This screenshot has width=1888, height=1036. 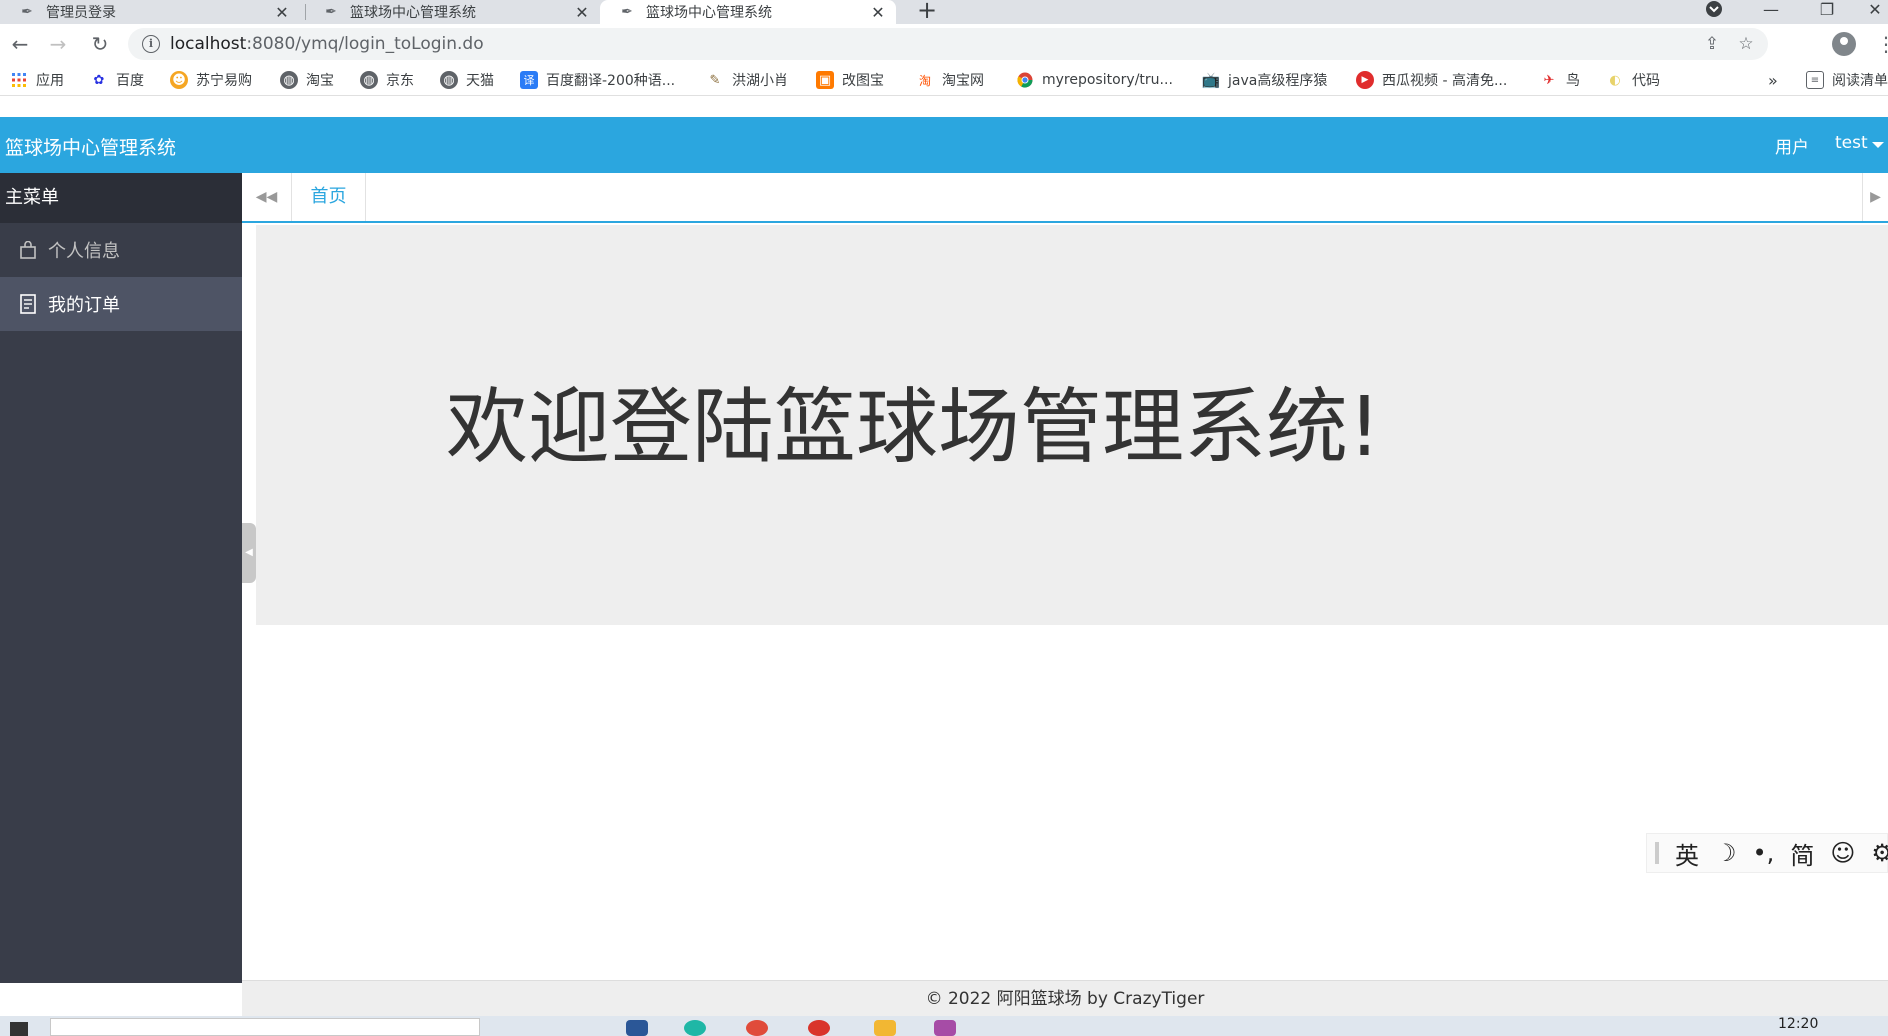 What do you see at coordinates (927, 11) in the screenshot?
I see `new-tab-button: +` at bounding box center [927, 11].